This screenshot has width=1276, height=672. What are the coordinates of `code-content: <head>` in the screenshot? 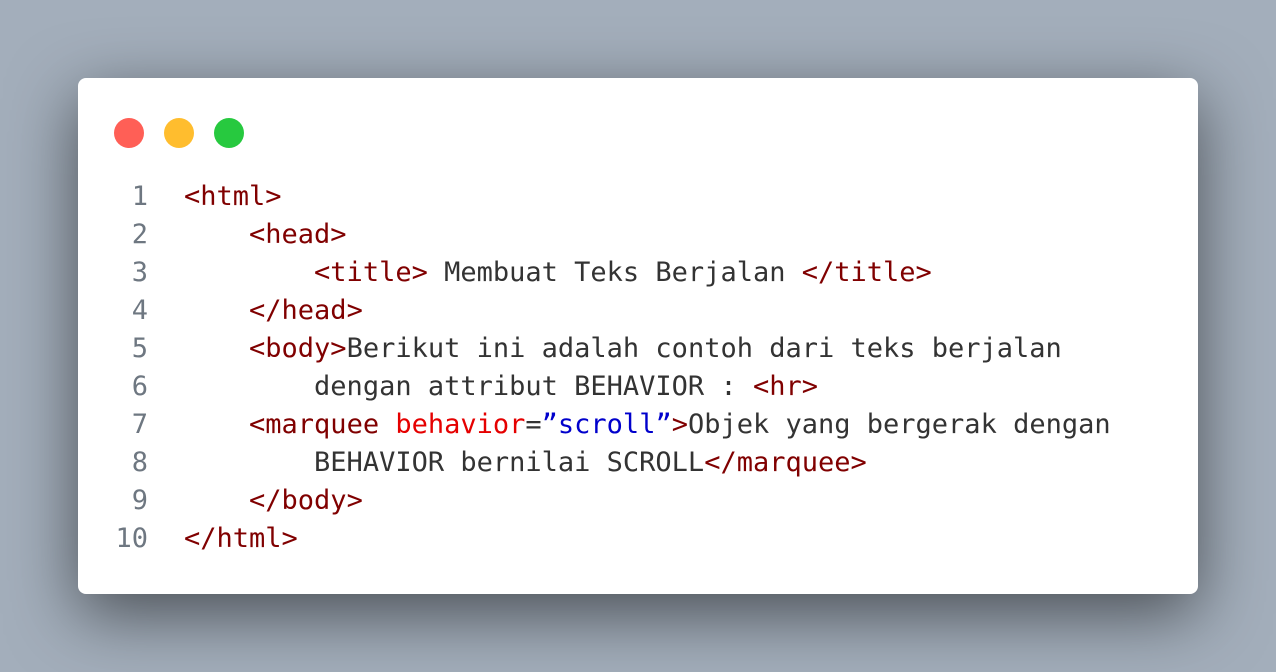 It's located at (265, 235).